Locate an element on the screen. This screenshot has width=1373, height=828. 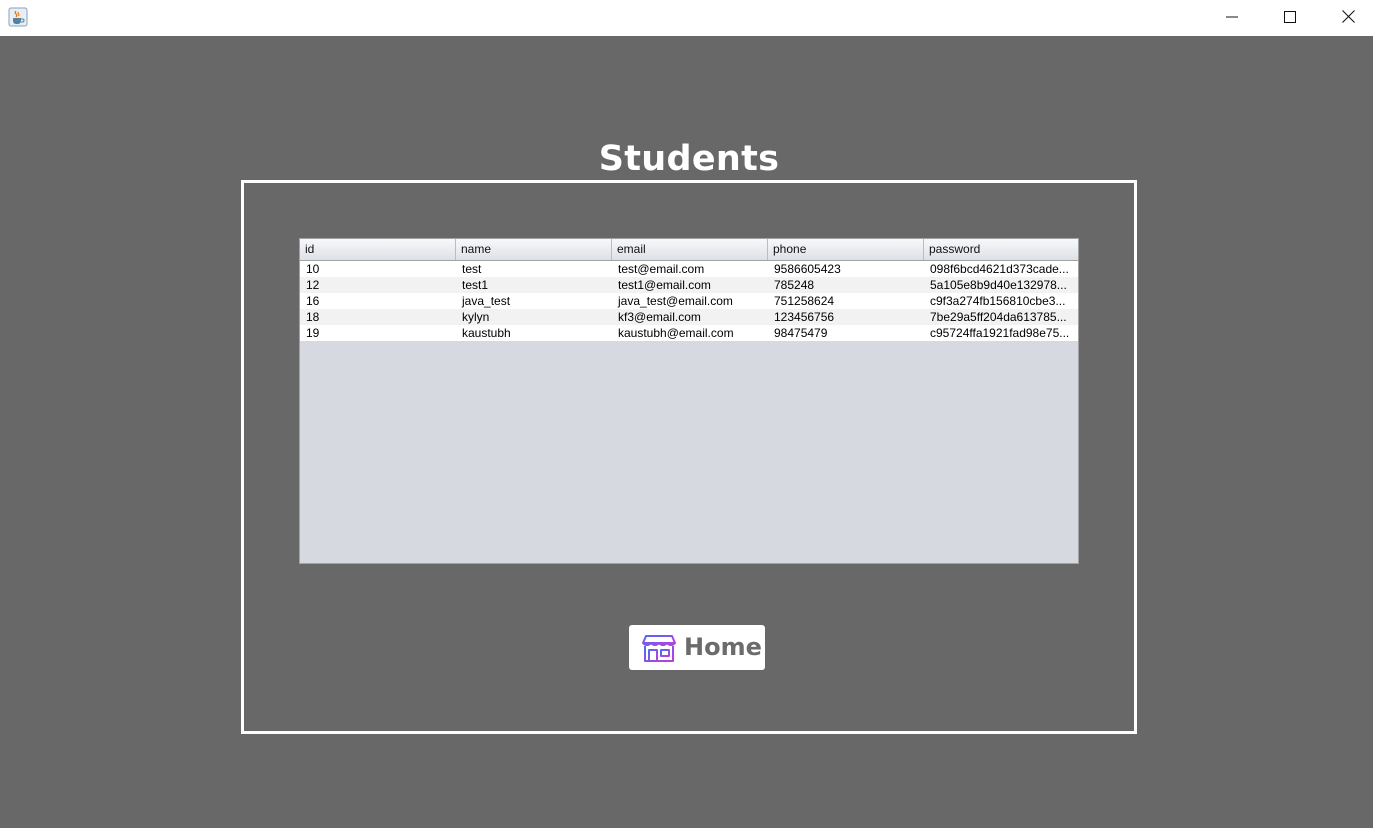
cell-id: 12 is located at coordinates (313, 285).